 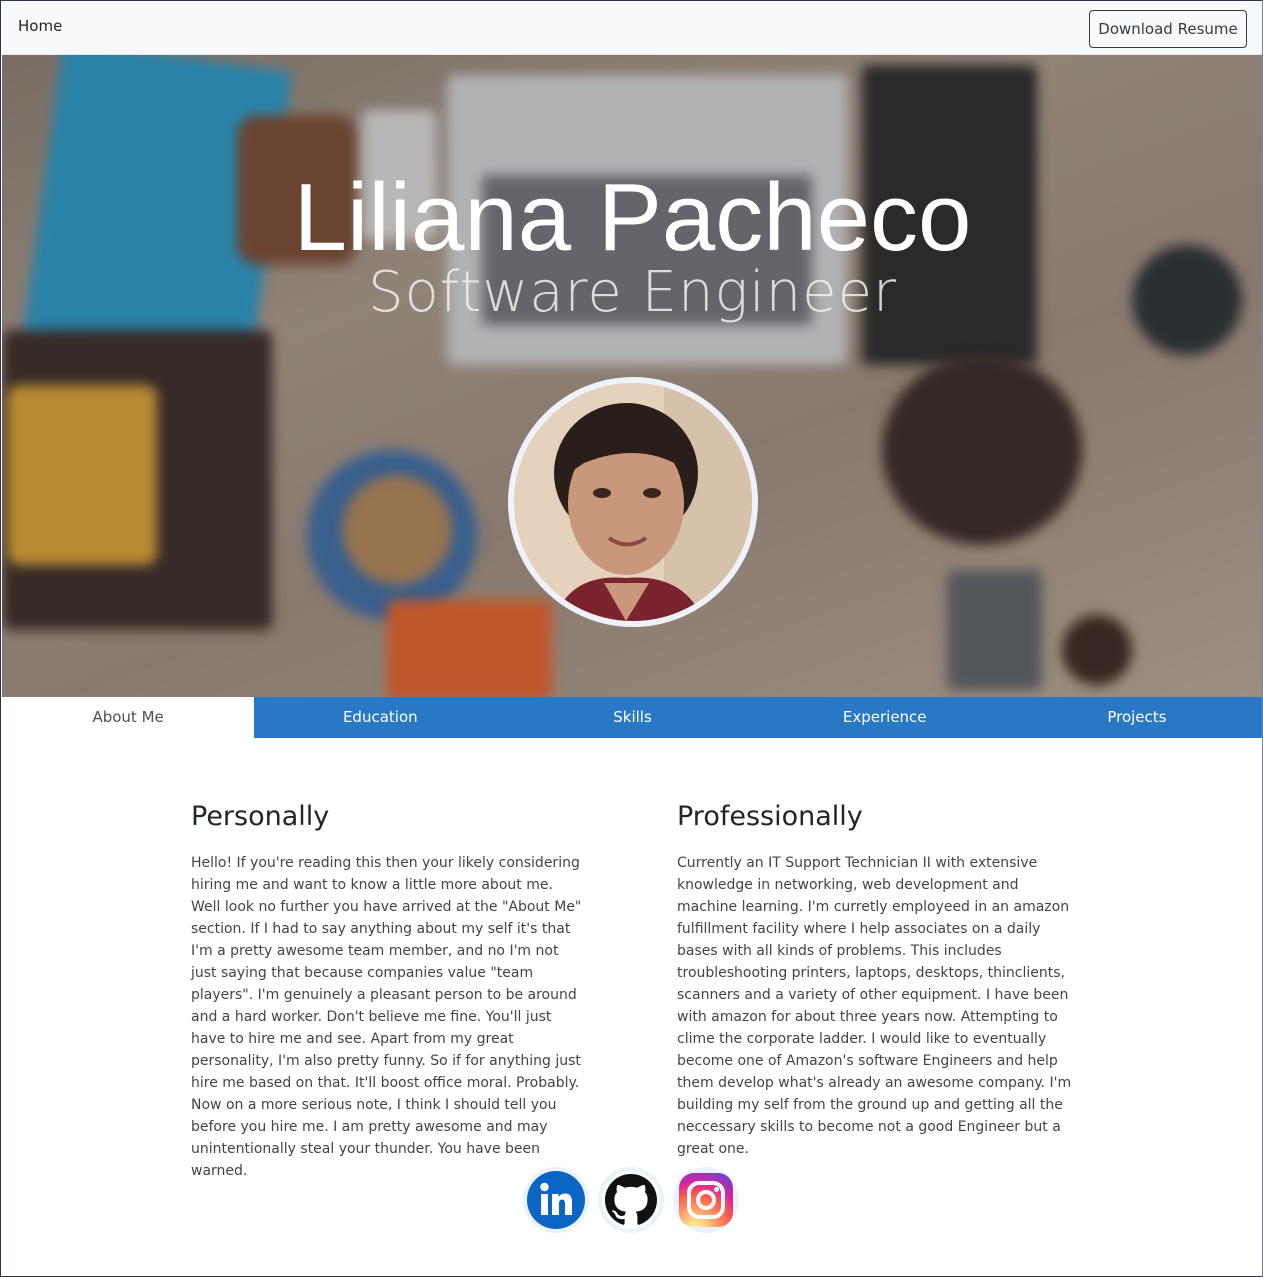 I want to click on tab-education: Education, so click(x=380, y=717).